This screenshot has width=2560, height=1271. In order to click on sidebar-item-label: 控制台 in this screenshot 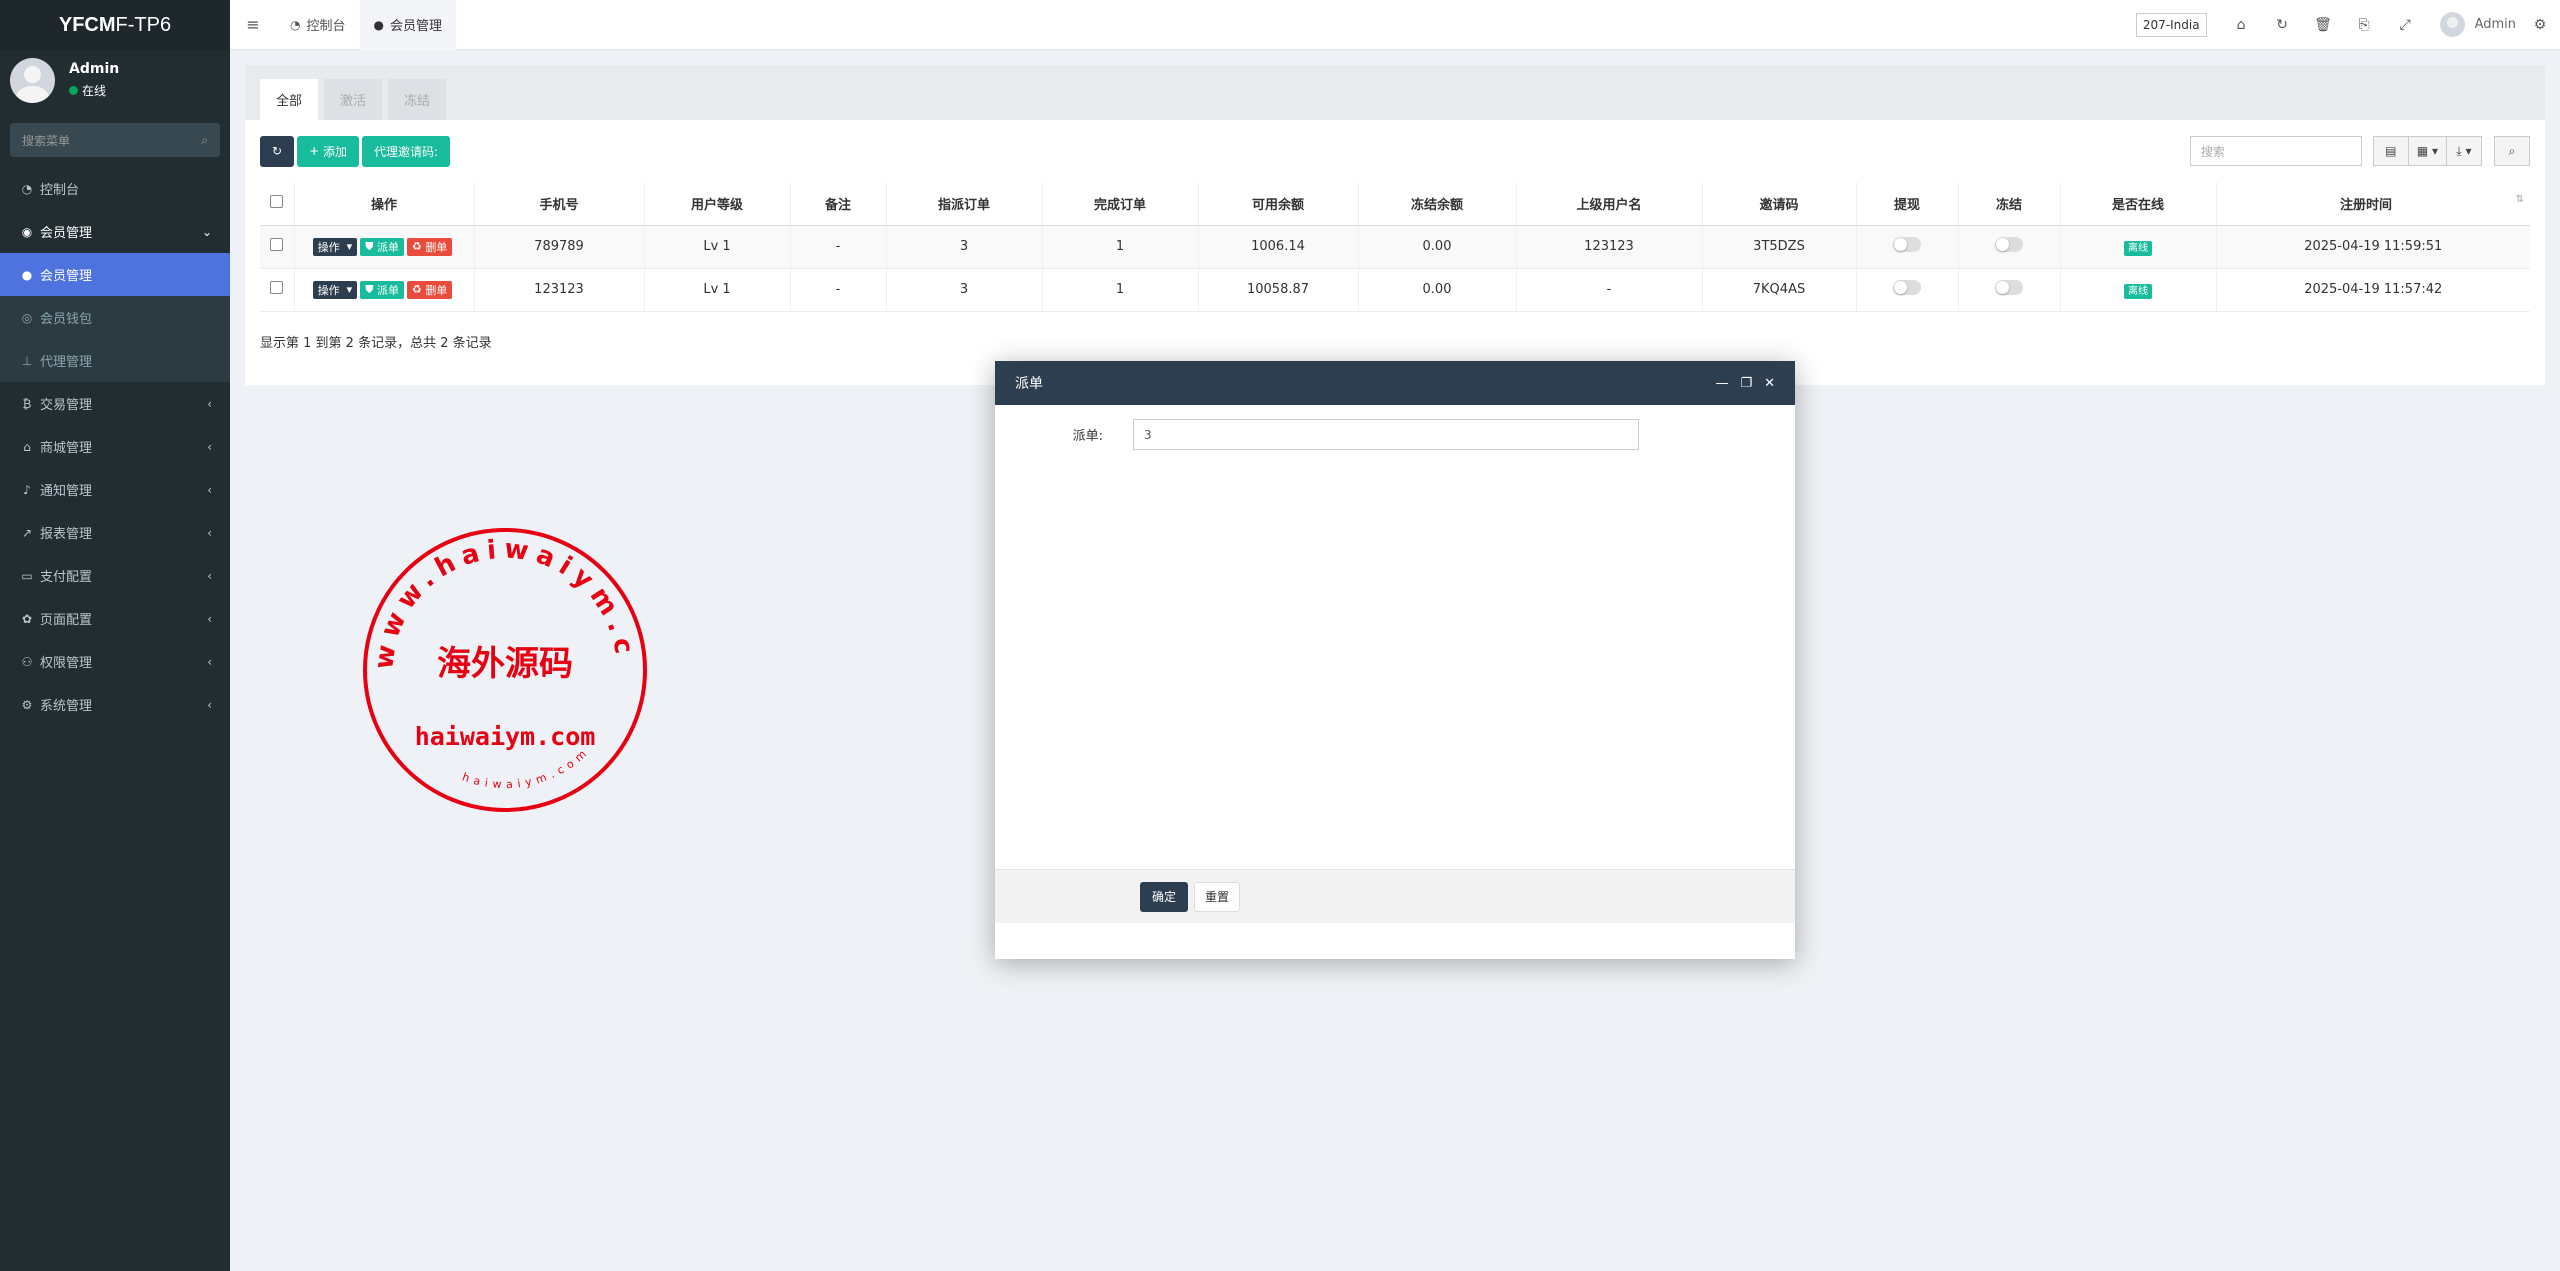, I will do `click(60, 190)`.